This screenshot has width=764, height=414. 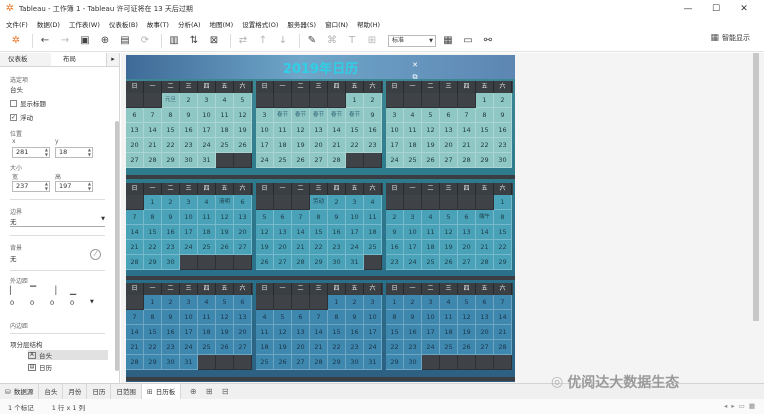 I want to click on day-cell: 6, so click(x=467, y=217).